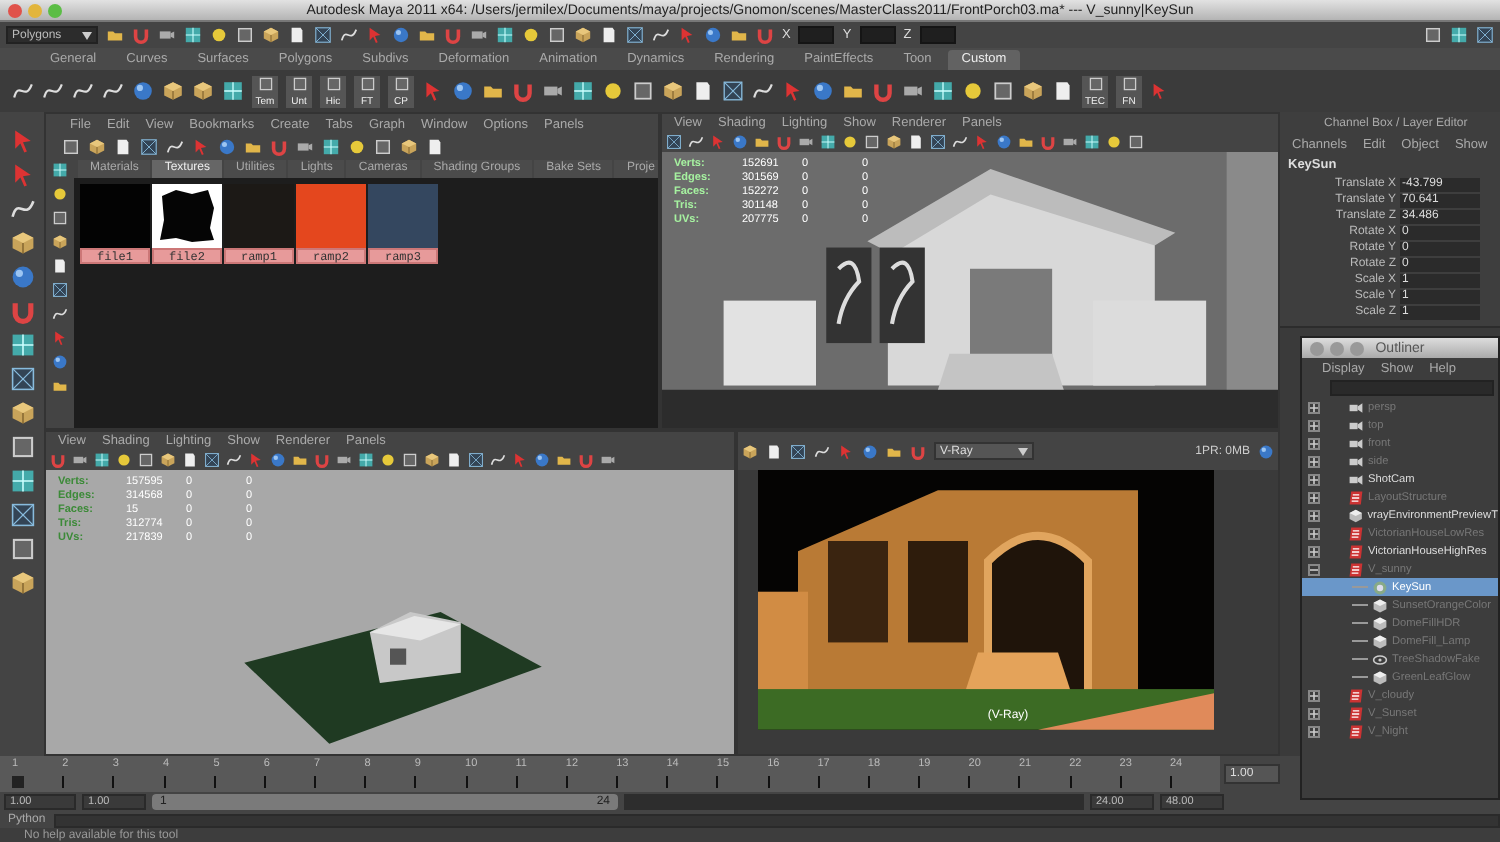 This screenshot has height=842, width=1500. Describe the element at coordinates (15, 11) in the screenshot. I see `close-button` at that location.